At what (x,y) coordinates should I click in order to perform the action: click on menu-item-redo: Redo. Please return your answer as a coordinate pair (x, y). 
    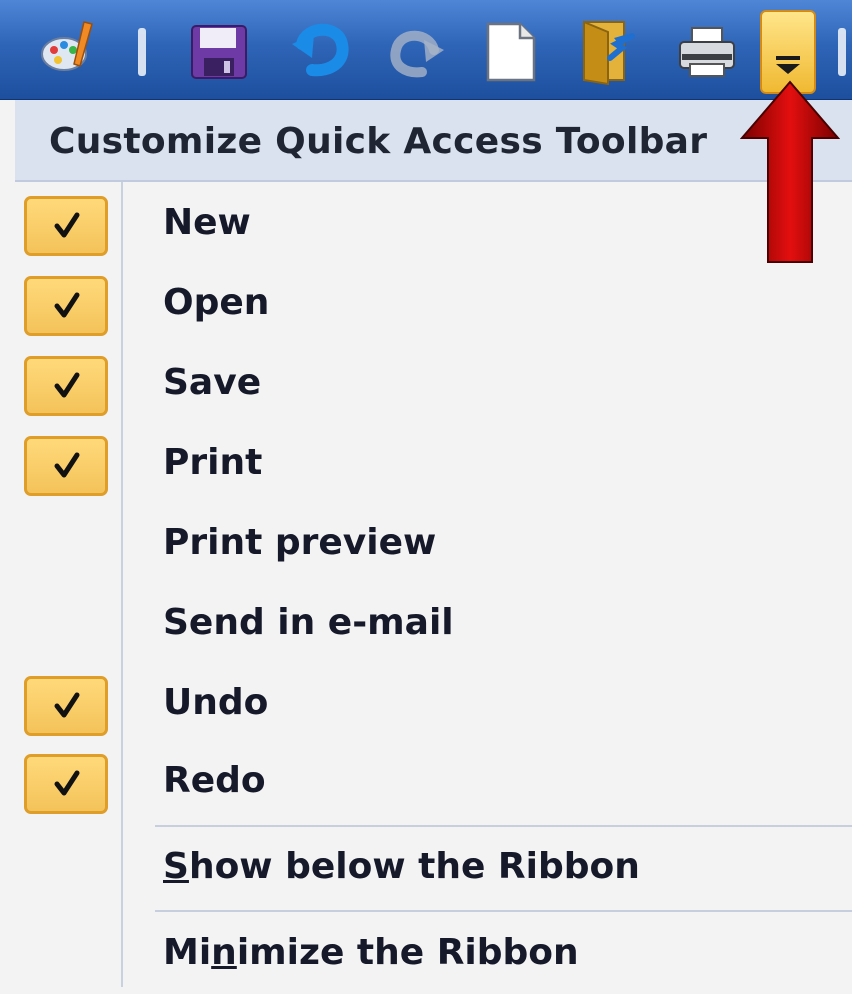
    Looking at the image, I should click on (433, 784).